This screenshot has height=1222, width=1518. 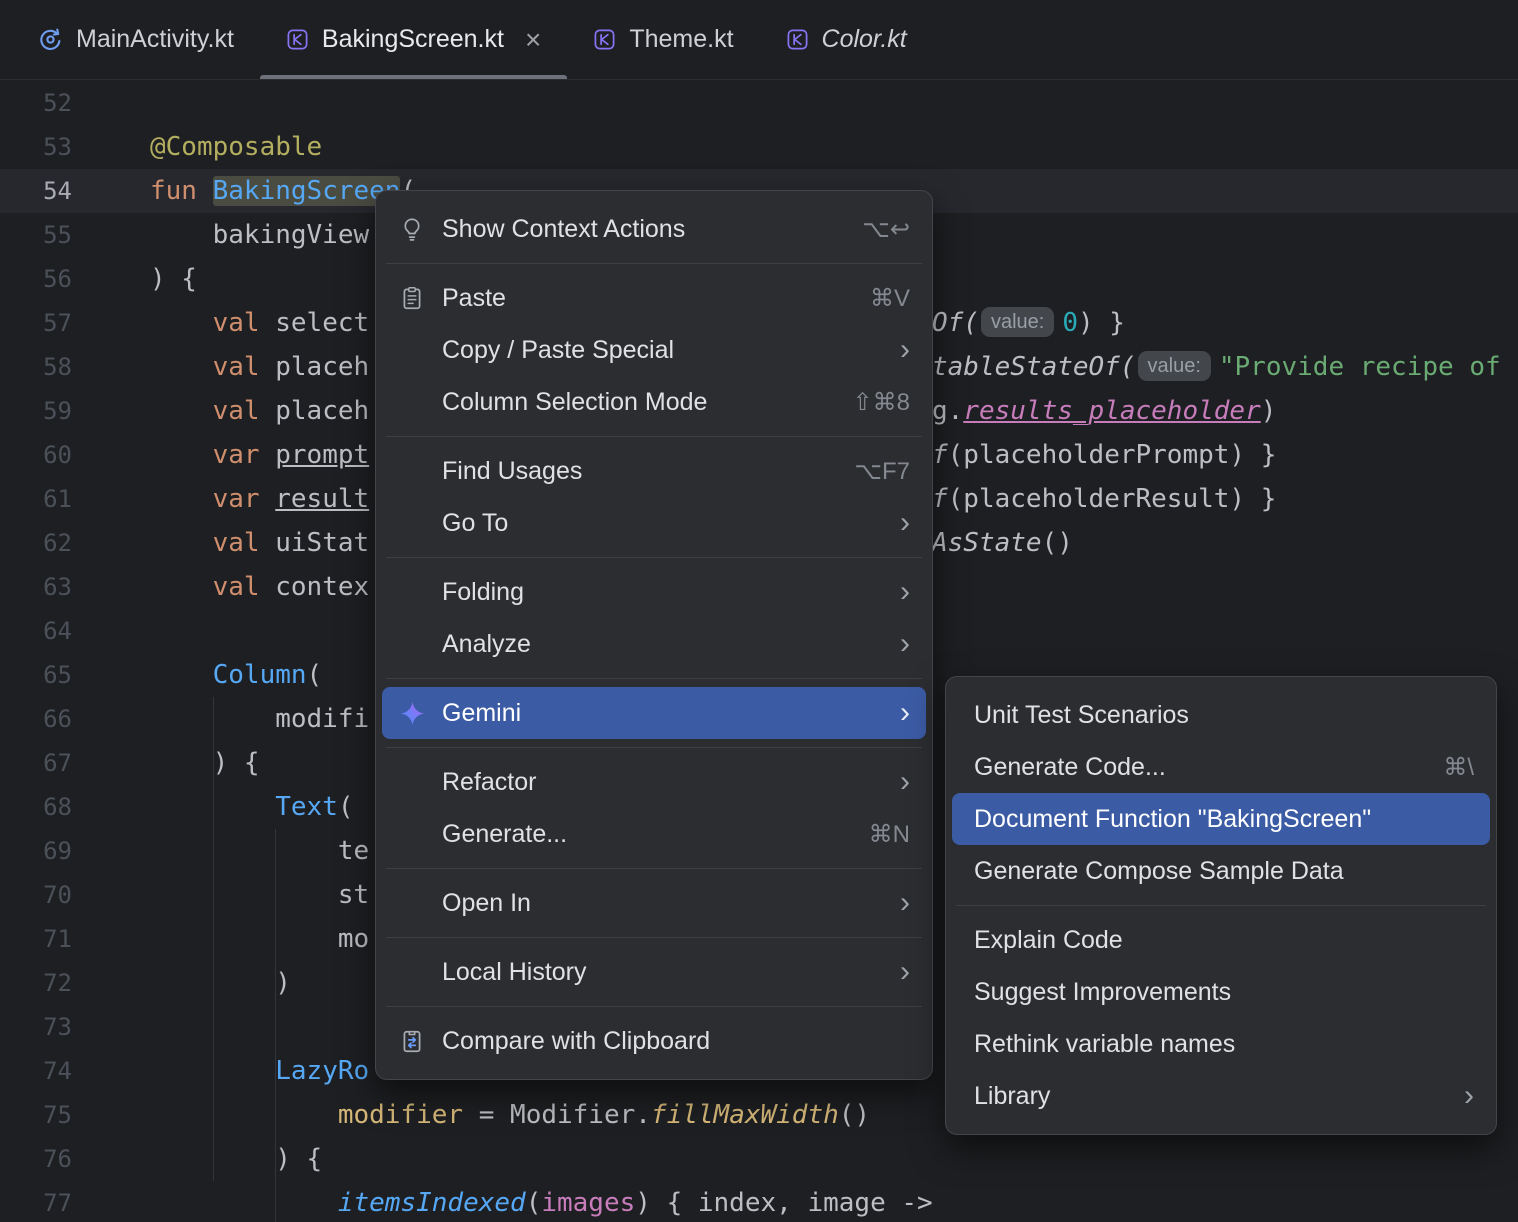 What do you see at coordinates (1057, 543) in the screenshot?
I see `code-token: ()` at bounding box center [1057, 543].